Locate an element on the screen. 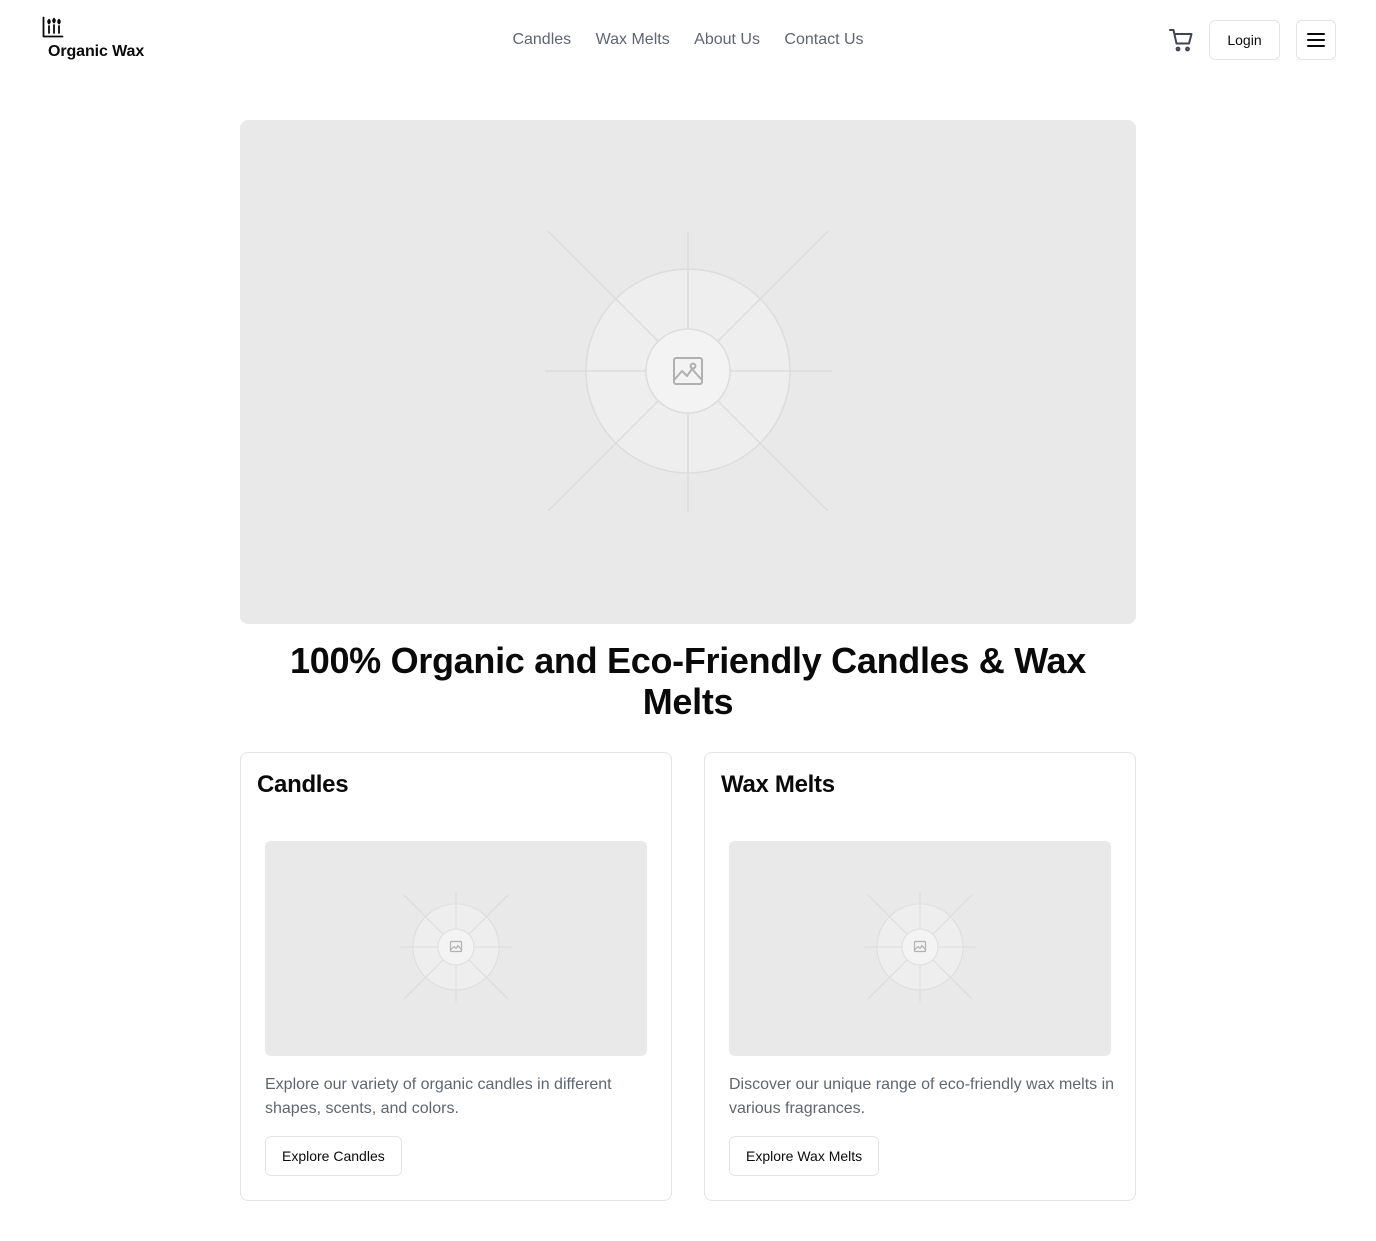 This screenshot has width=1376, height=1241. nav-link-candles: Candles is located at coordinates (541, 40).